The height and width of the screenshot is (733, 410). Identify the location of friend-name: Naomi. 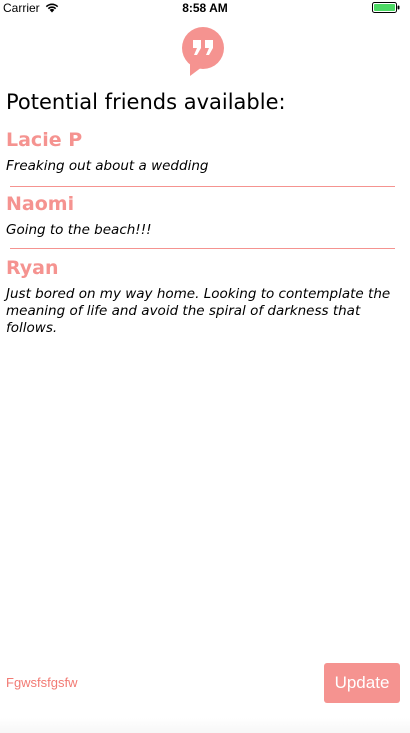
(40, 204).